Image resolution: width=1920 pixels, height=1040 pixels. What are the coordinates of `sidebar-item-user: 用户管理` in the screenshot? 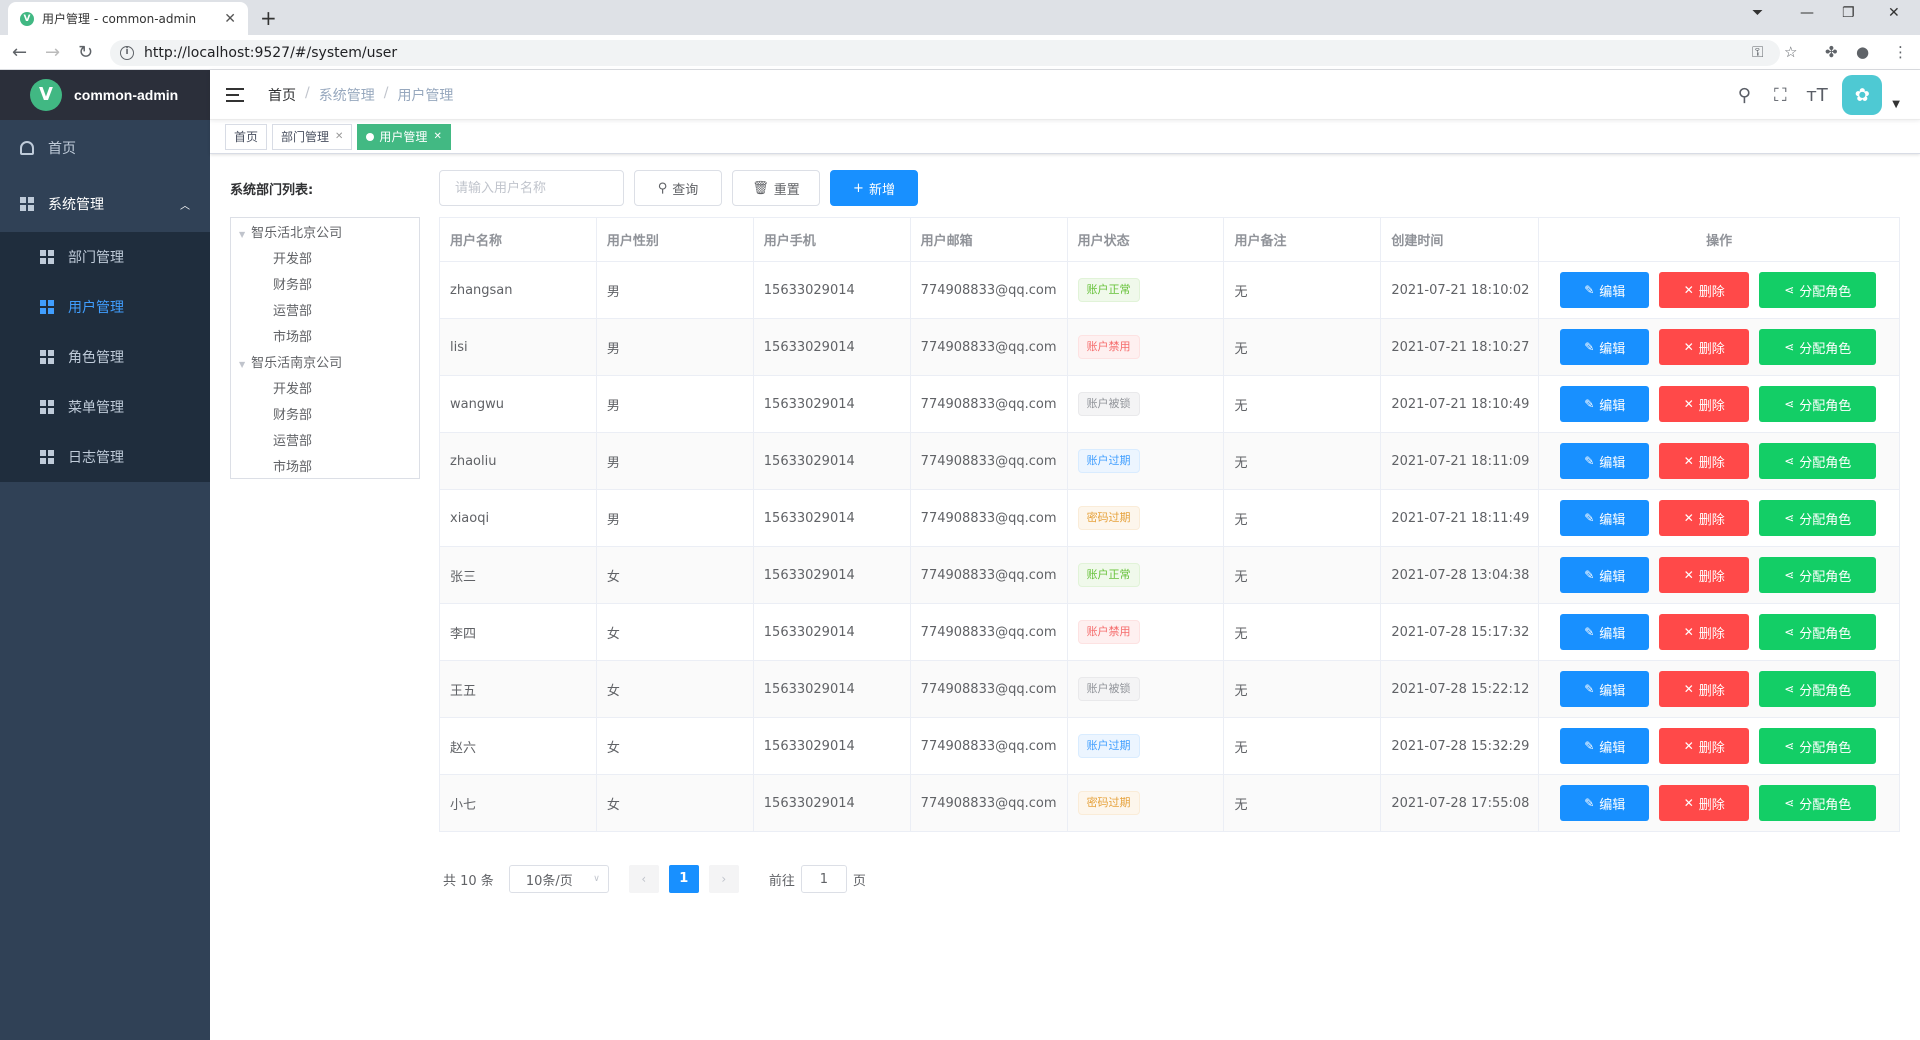 It's located at (105, 307).